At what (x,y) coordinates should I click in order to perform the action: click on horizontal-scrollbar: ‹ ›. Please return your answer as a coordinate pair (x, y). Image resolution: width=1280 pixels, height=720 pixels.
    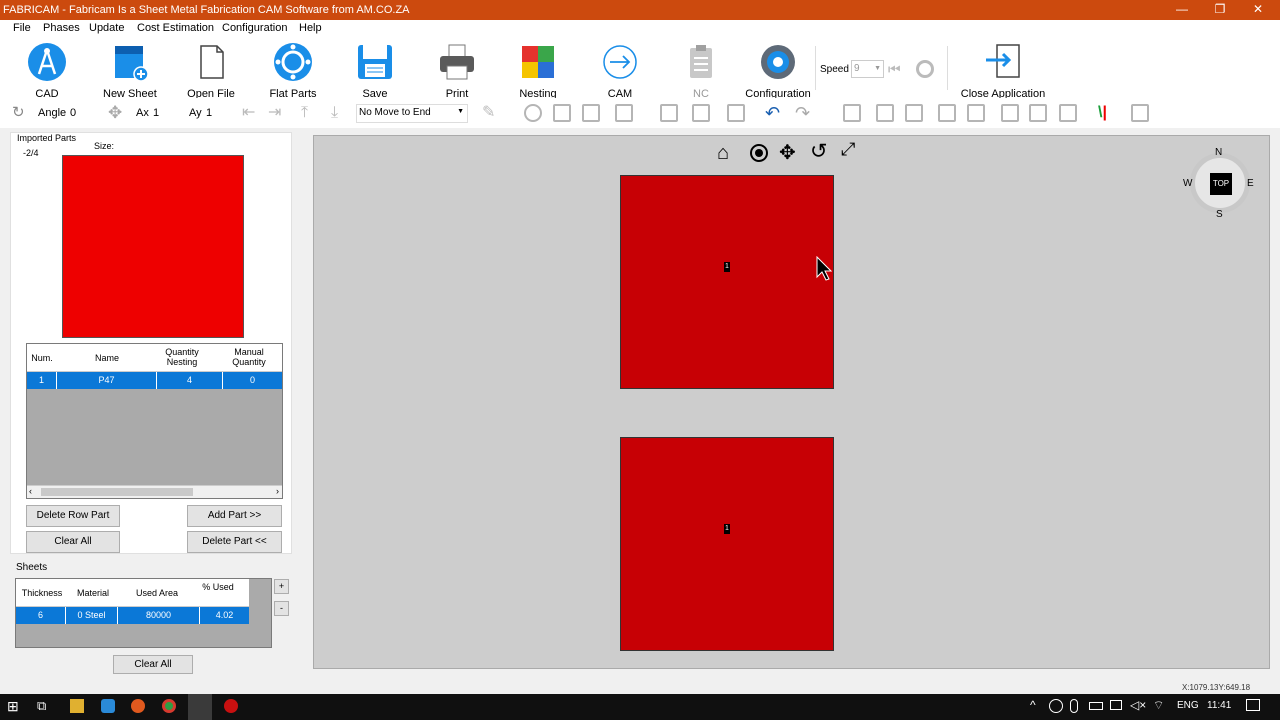
    Looking at the image, I should click on (154, 491).